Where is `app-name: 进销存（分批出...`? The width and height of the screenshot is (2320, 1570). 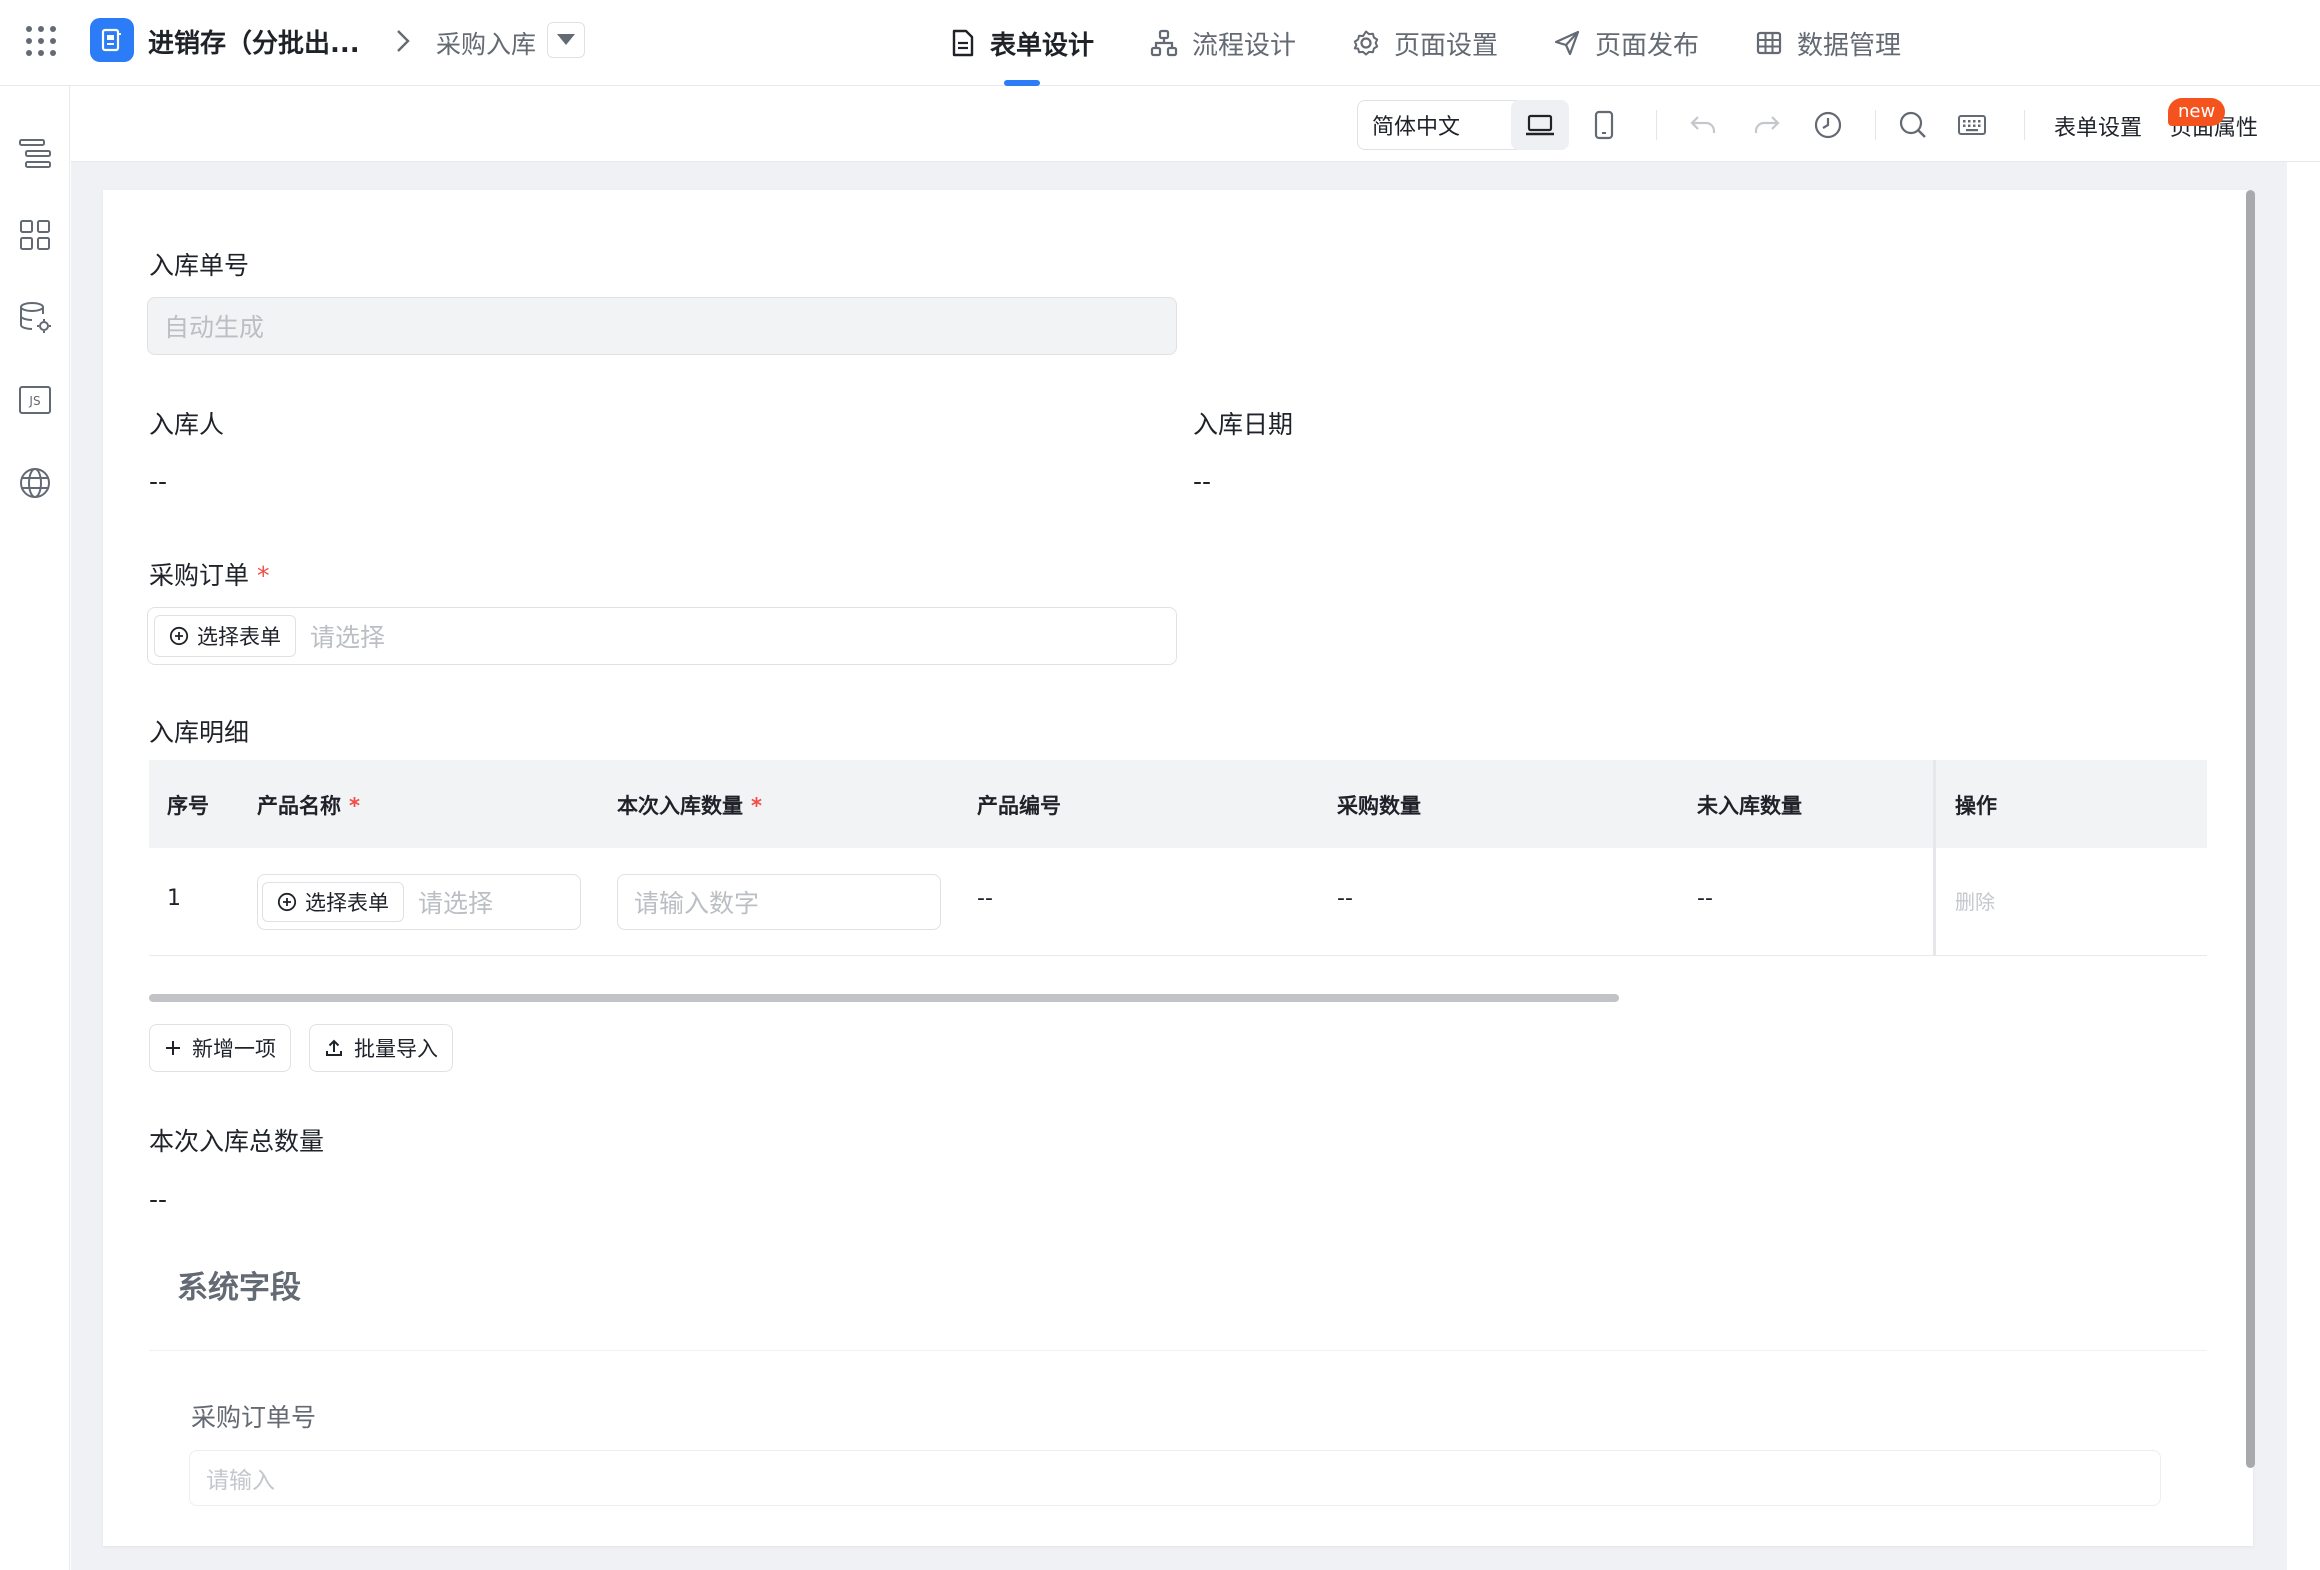
app-name: 进销存（分批出... is located at coordinates (254, 41).